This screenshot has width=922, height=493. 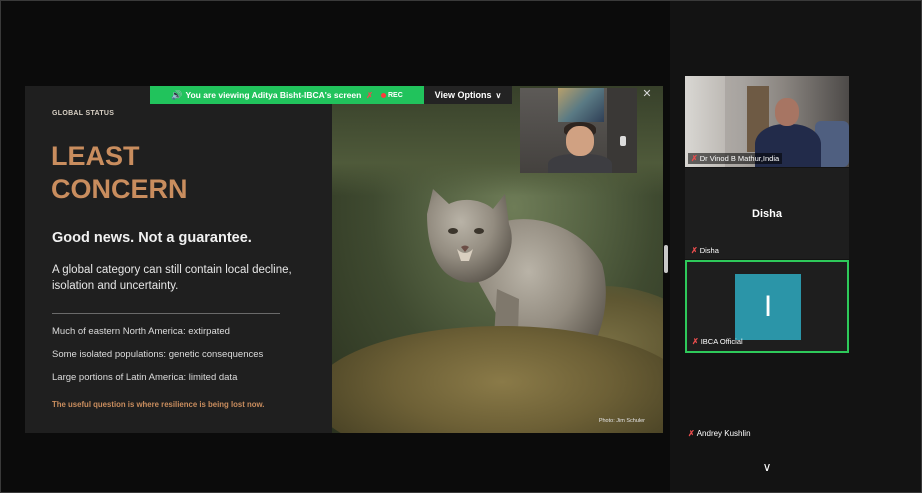 What do you see at coordinates (581, 105) in the screenshot?
I see `poster` at bounding box center [581, 105].